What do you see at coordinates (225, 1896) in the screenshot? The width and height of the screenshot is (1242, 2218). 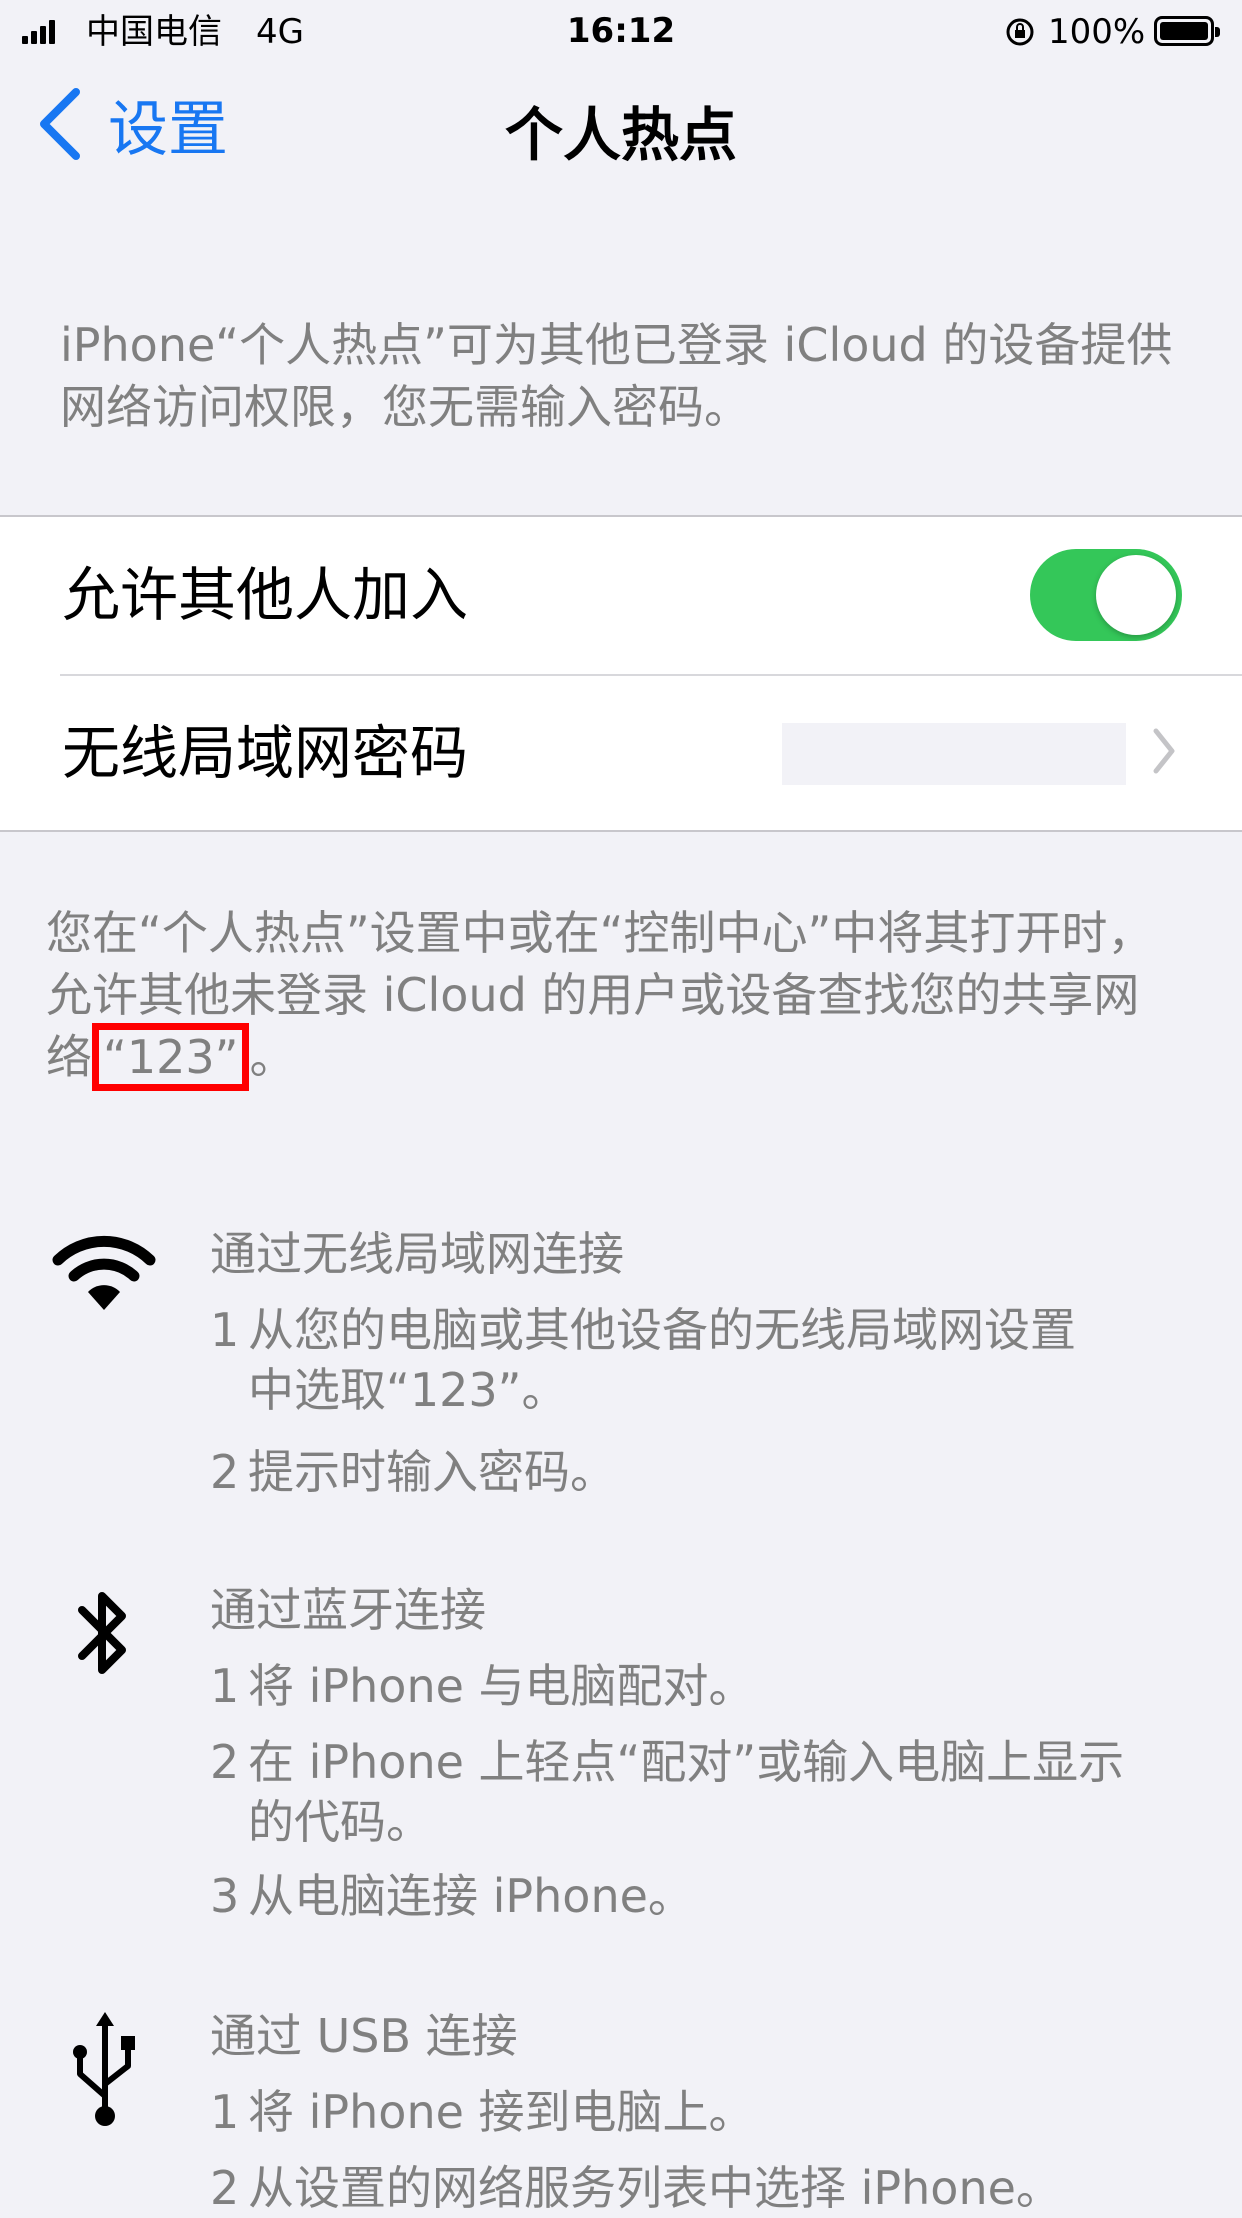 I see `step-number: 3` at bounding box center [225, 1896].